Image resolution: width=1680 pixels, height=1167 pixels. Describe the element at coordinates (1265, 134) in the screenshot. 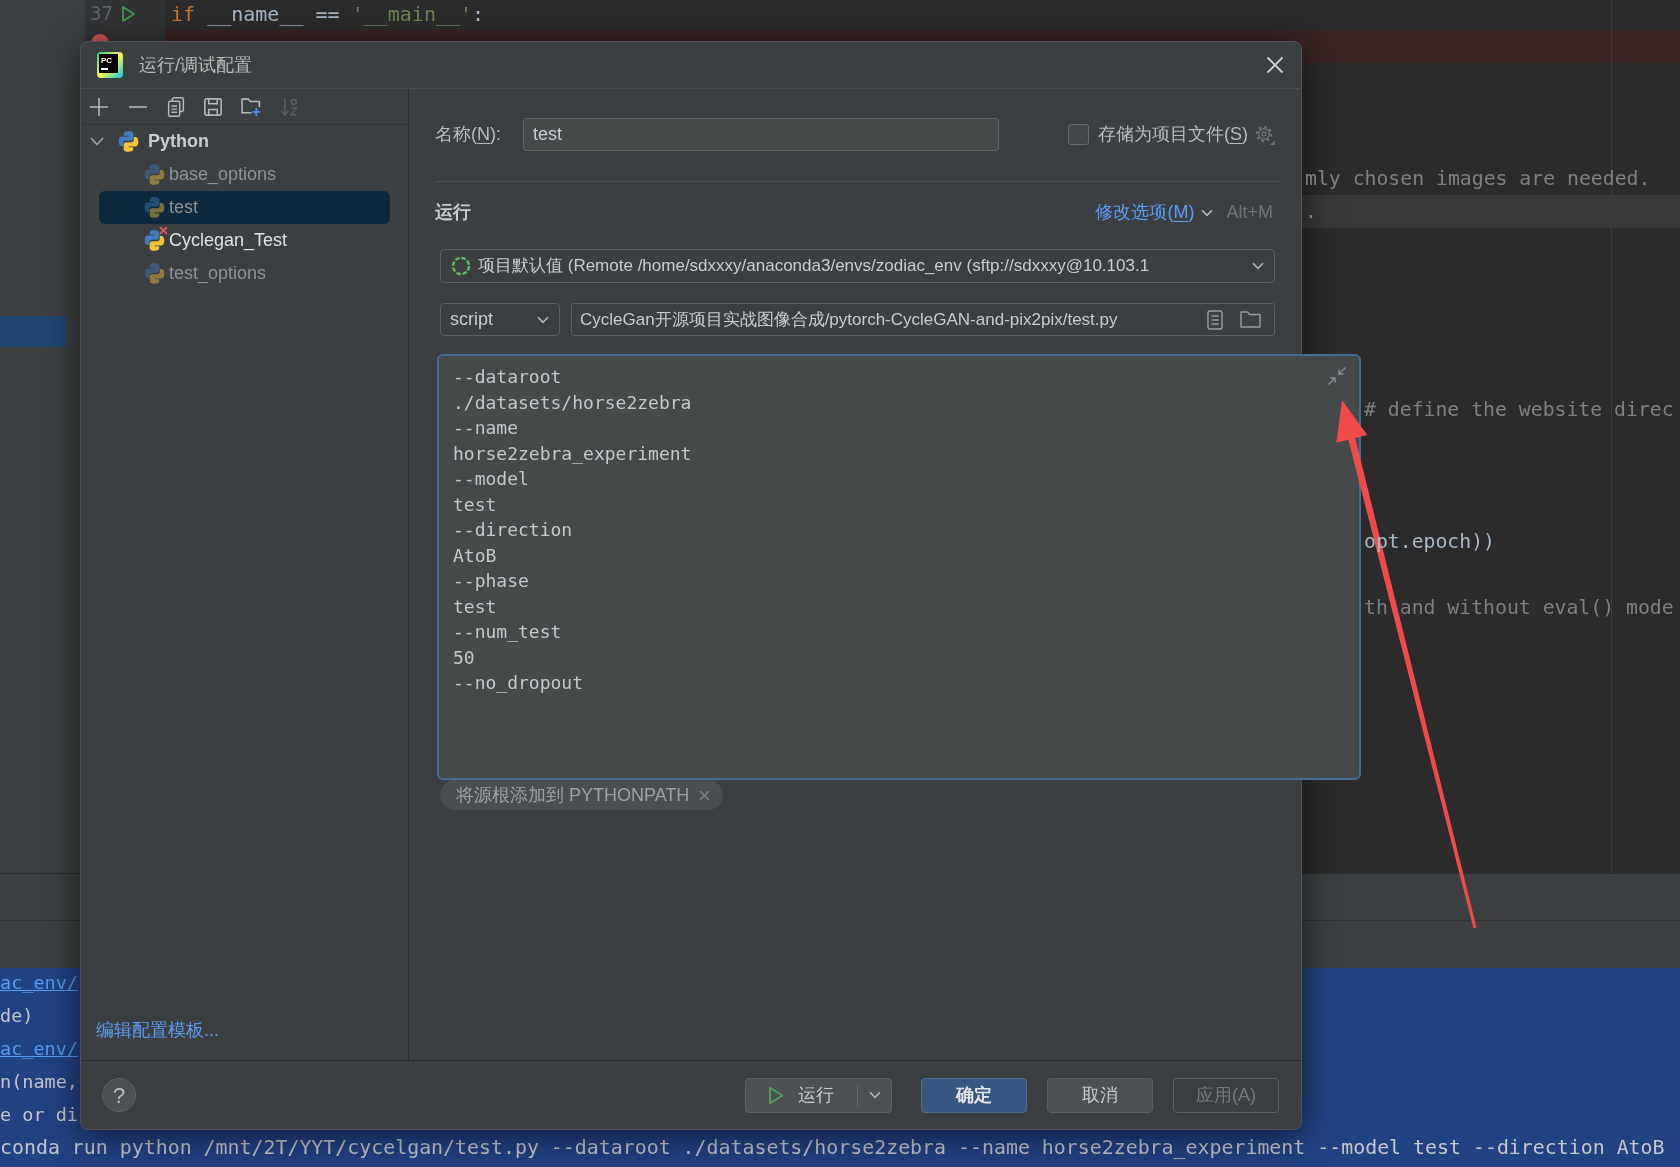

I see `gear-icon` at that location.